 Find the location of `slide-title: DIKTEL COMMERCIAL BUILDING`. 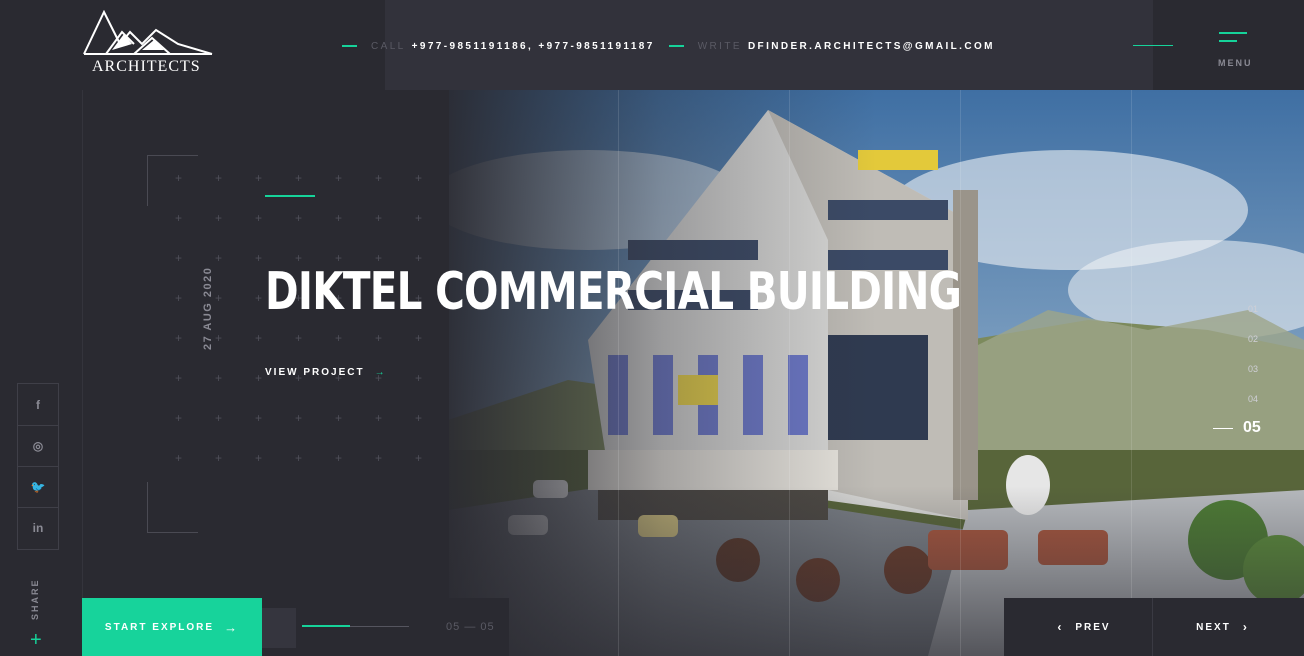

slide-title: DIKTEL COMMERCIAL BUILDING is located at coordinates (613, 292).